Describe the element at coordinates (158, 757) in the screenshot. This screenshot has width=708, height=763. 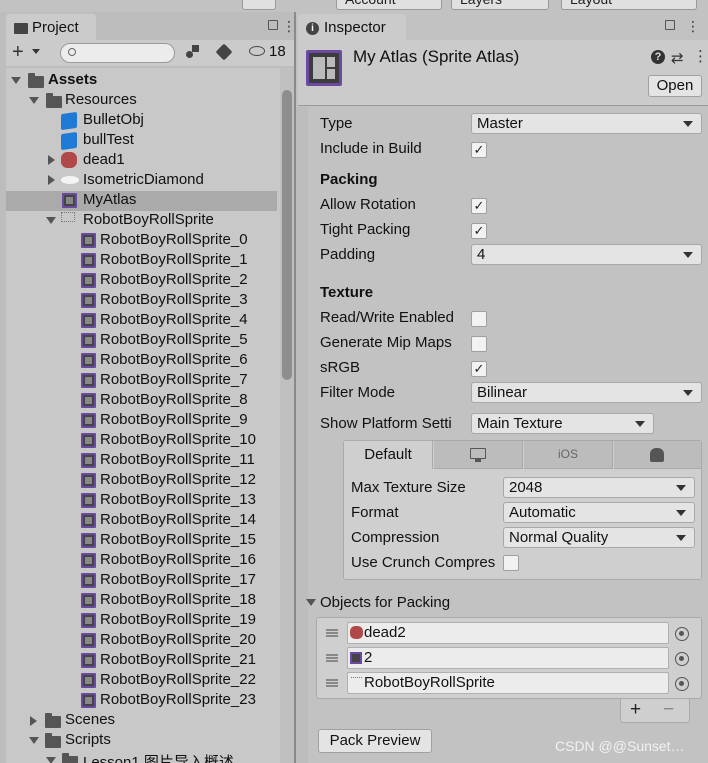
I see `tree-item-lesson1: Lesson1 图片导入概述` at that location.